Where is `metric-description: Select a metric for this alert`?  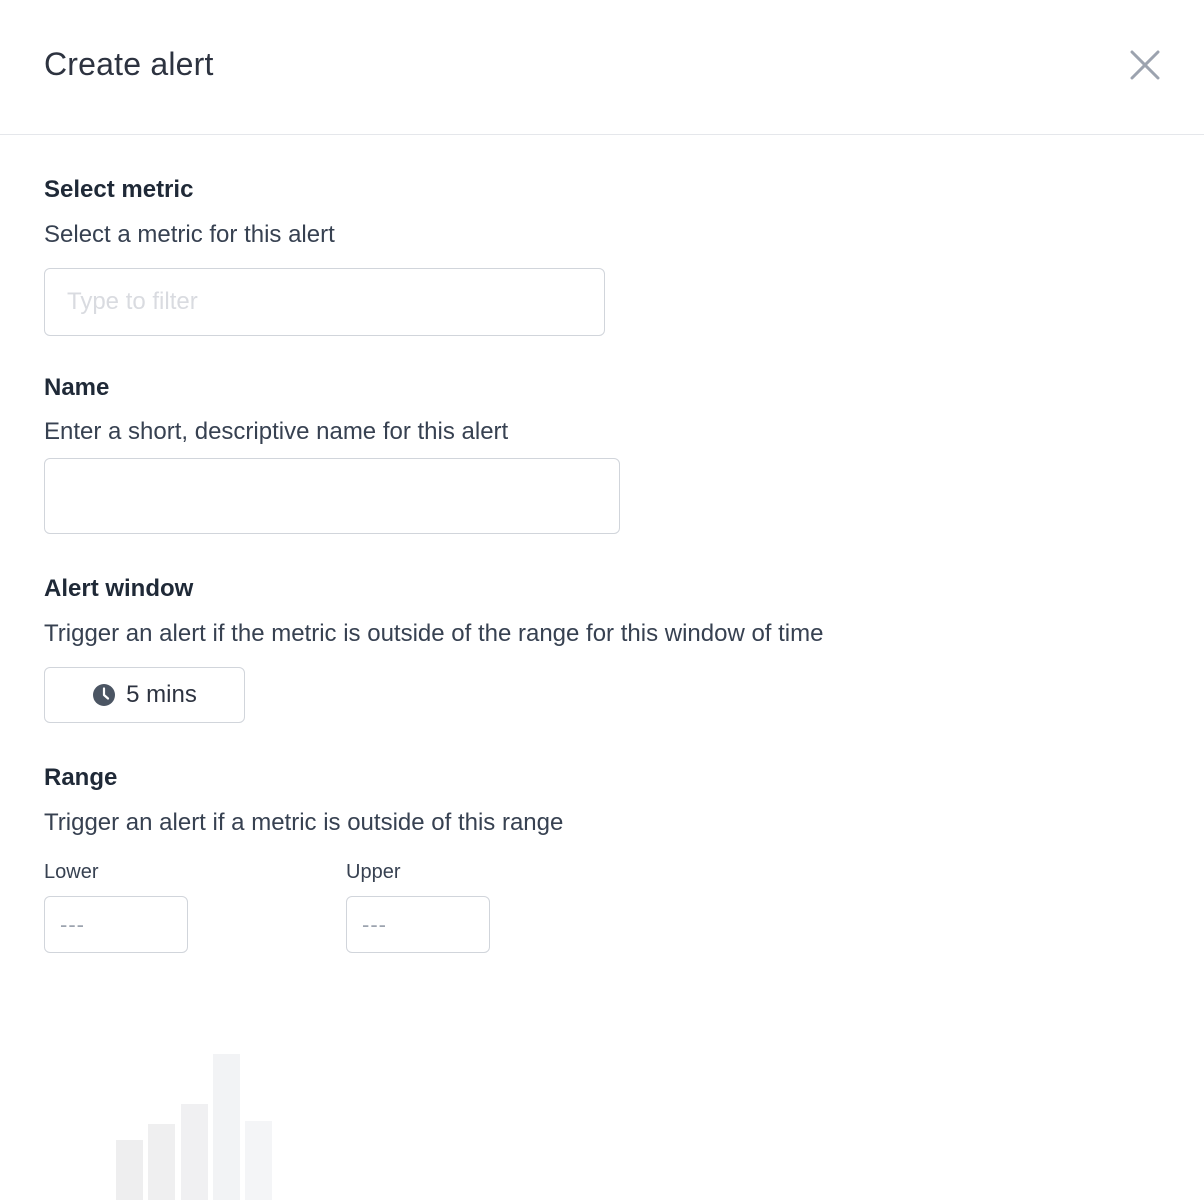
metric-description: Select a metric for this alert is located at coordinates (189, 234).